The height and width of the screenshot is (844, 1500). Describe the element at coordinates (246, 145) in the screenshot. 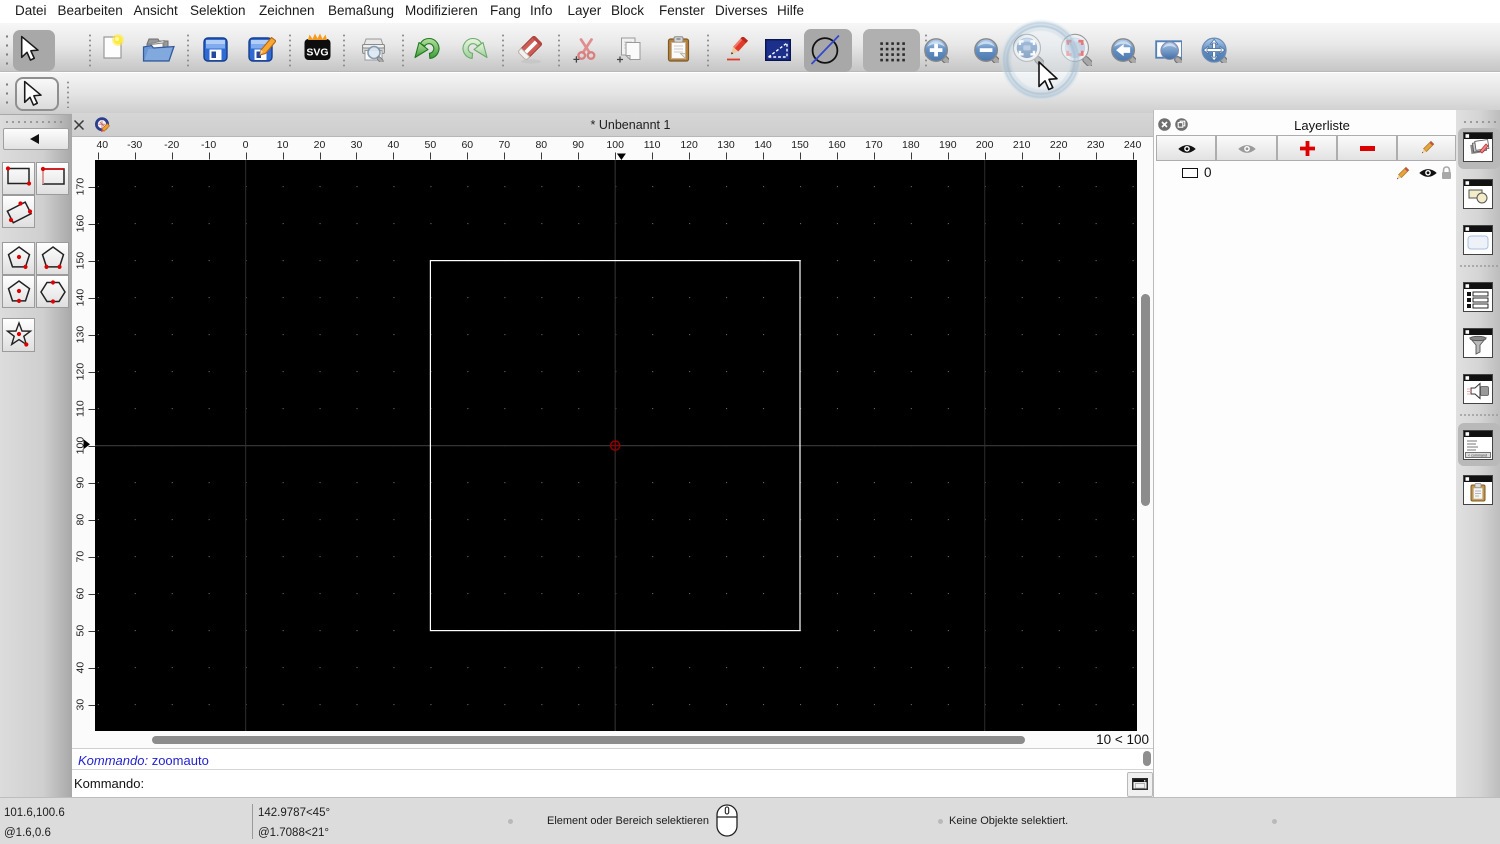

I see `svg-text: 0` at that location.